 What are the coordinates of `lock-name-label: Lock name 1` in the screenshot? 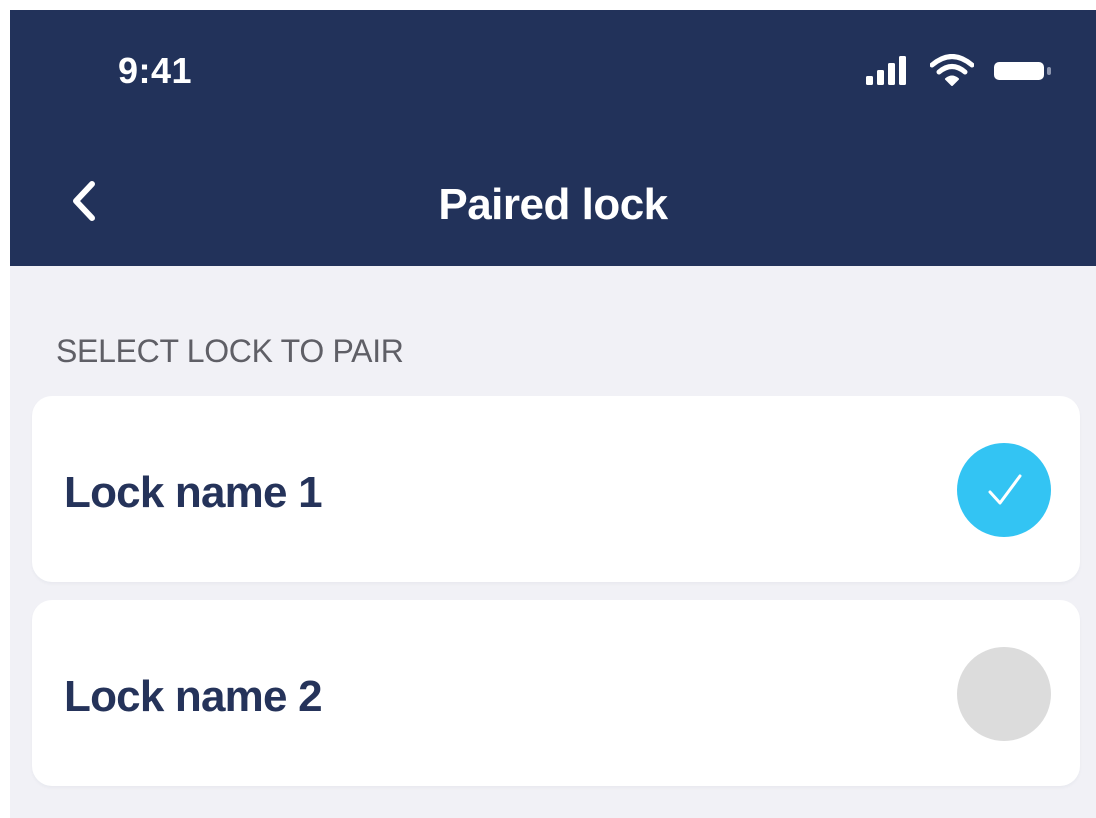 It's located at (193, 492).